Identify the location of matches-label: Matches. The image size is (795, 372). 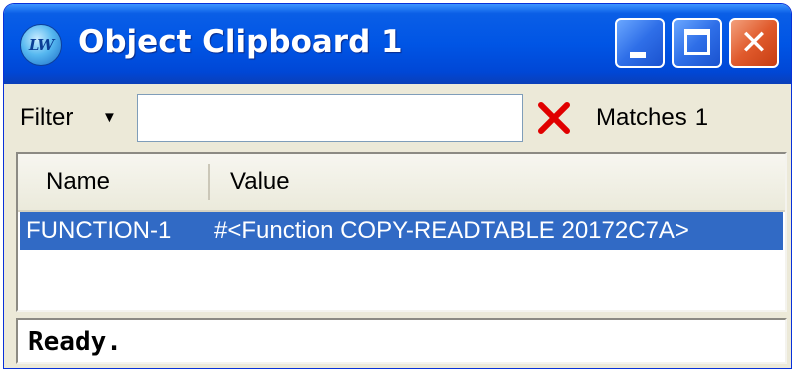
(641, 117).